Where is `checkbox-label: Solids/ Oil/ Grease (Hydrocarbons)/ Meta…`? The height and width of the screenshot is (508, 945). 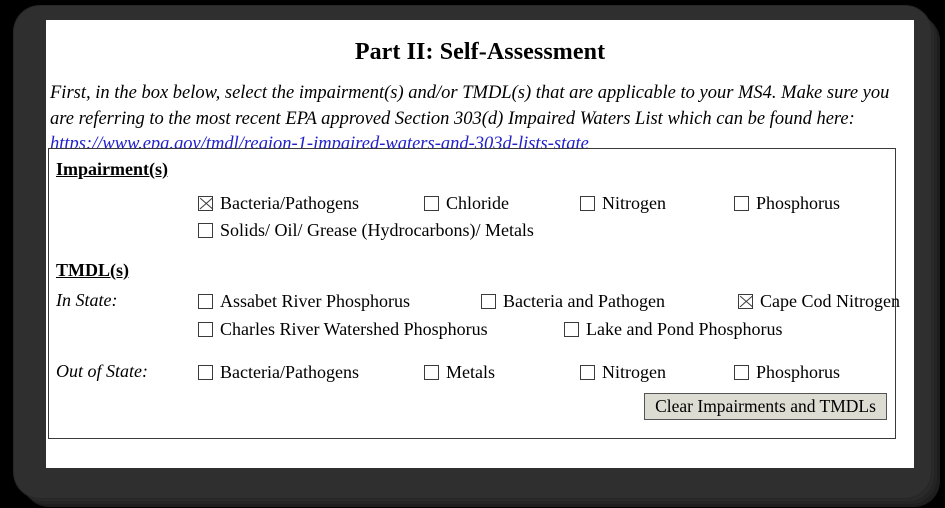
checkbox-label: Solids/ Oil/ Grease (Hydrocarbons)/ Meta… is located at coordinates (377, 230).